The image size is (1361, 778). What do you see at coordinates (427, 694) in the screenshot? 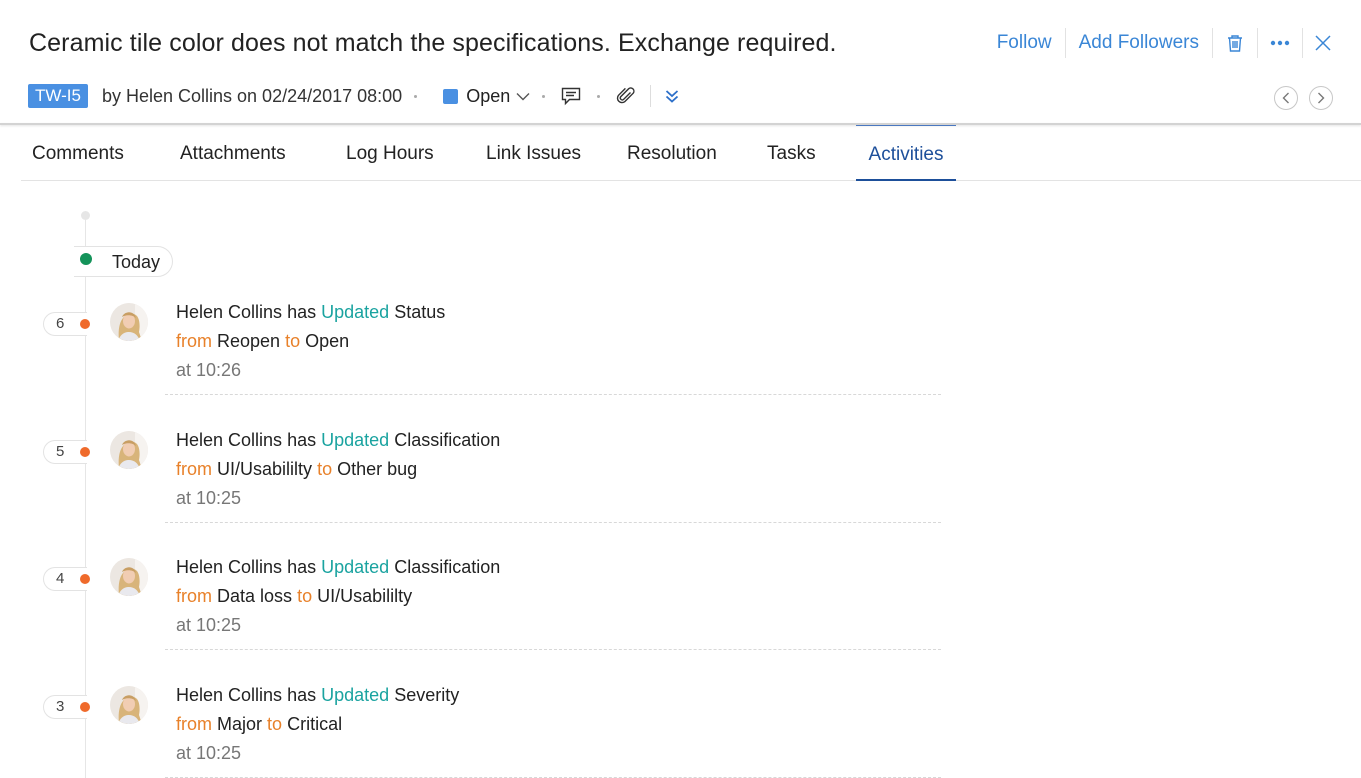
I see `activity-field: Severity` at bounding box center [427, 694].